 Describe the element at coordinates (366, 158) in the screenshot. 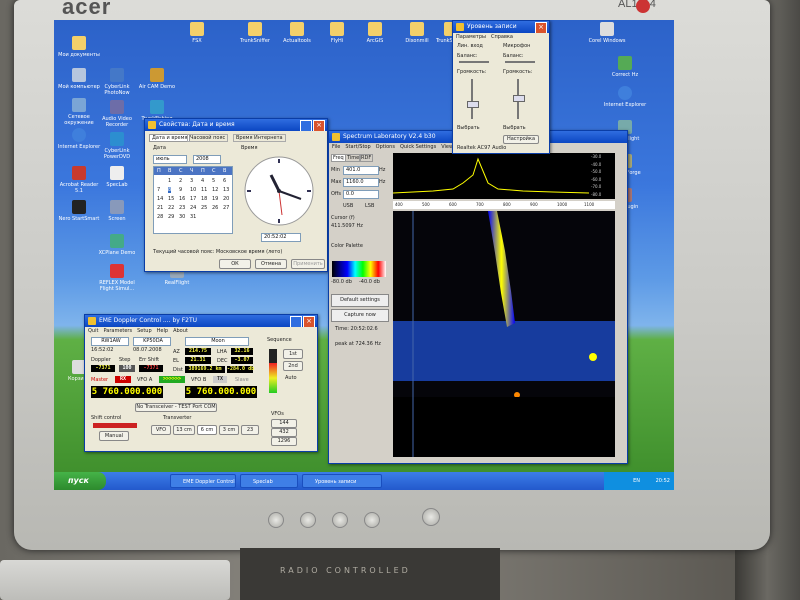

I see `tab-rdf: RDF` at that location.